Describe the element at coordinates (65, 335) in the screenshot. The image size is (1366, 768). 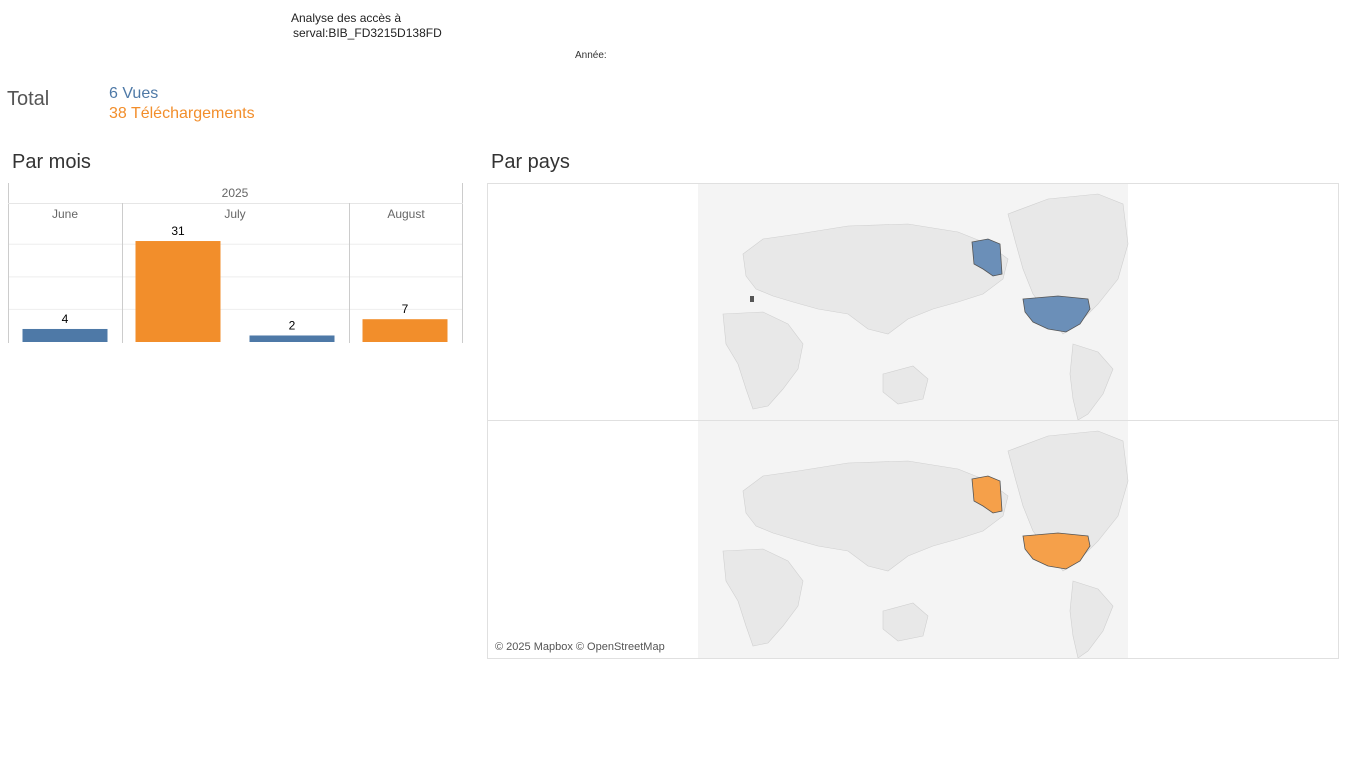
I see `bar-june-views` at that location.